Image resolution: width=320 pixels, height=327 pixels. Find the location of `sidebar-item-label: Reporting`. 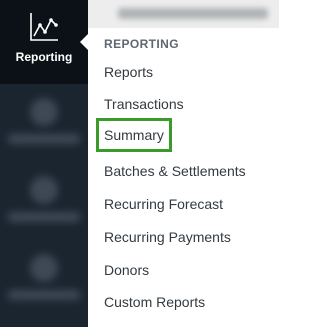

sidebar-item-label: Reporting is located at coordinates (44, 57).